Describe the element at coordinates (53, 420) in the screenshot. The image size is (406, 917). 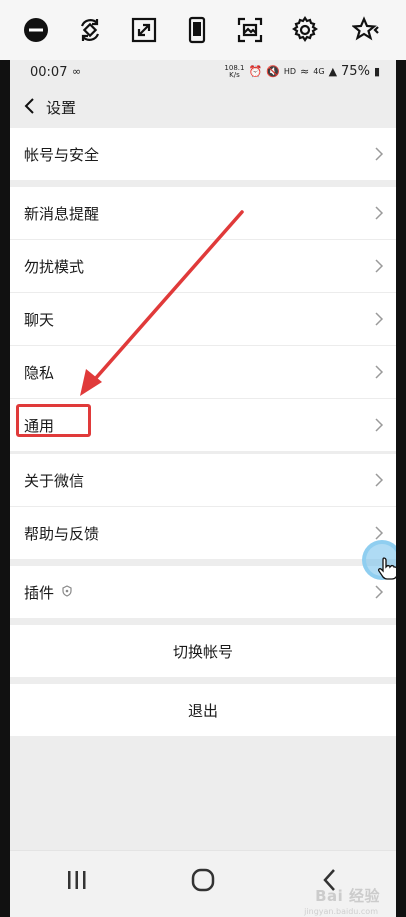
I see `highlight-box` at that location.